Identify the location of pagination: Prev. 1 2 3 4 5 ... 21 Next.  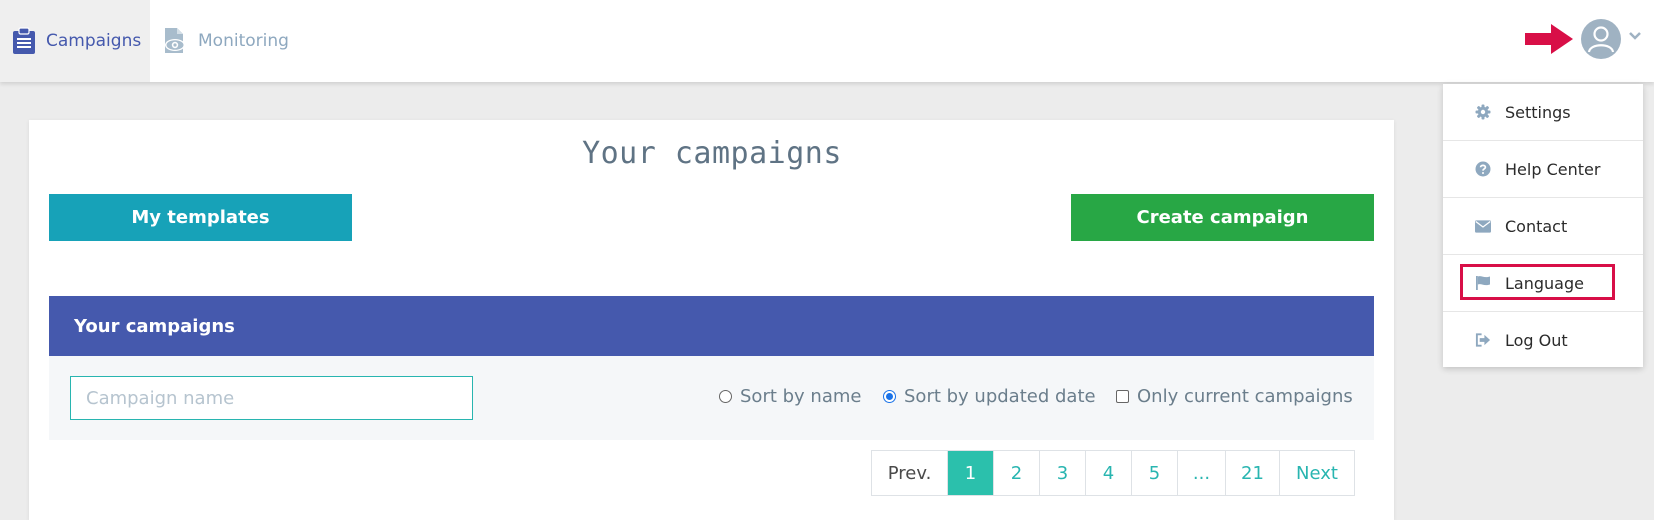
(1113, 473).